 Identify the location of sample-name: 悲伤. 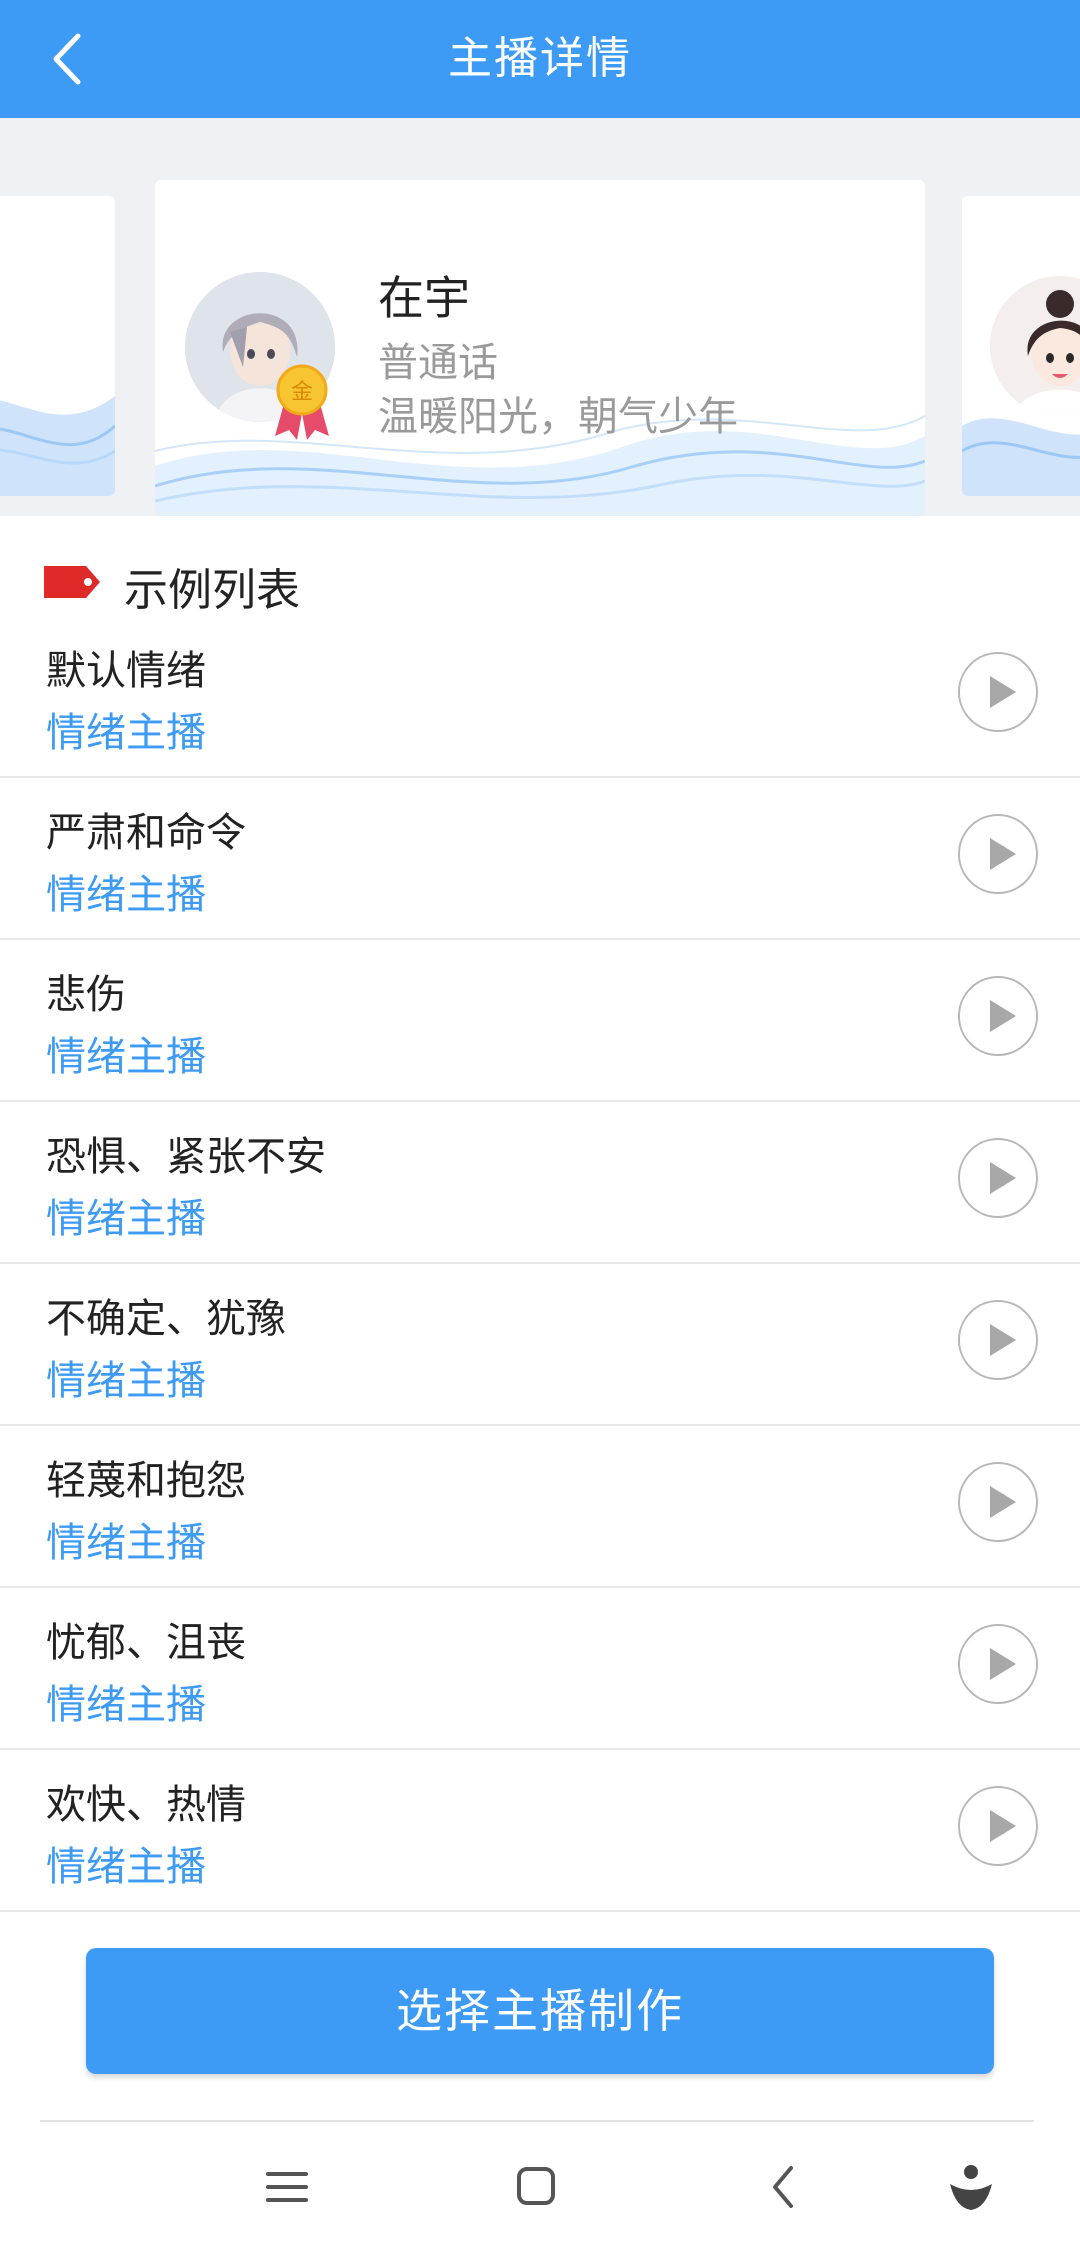
(86, 995).